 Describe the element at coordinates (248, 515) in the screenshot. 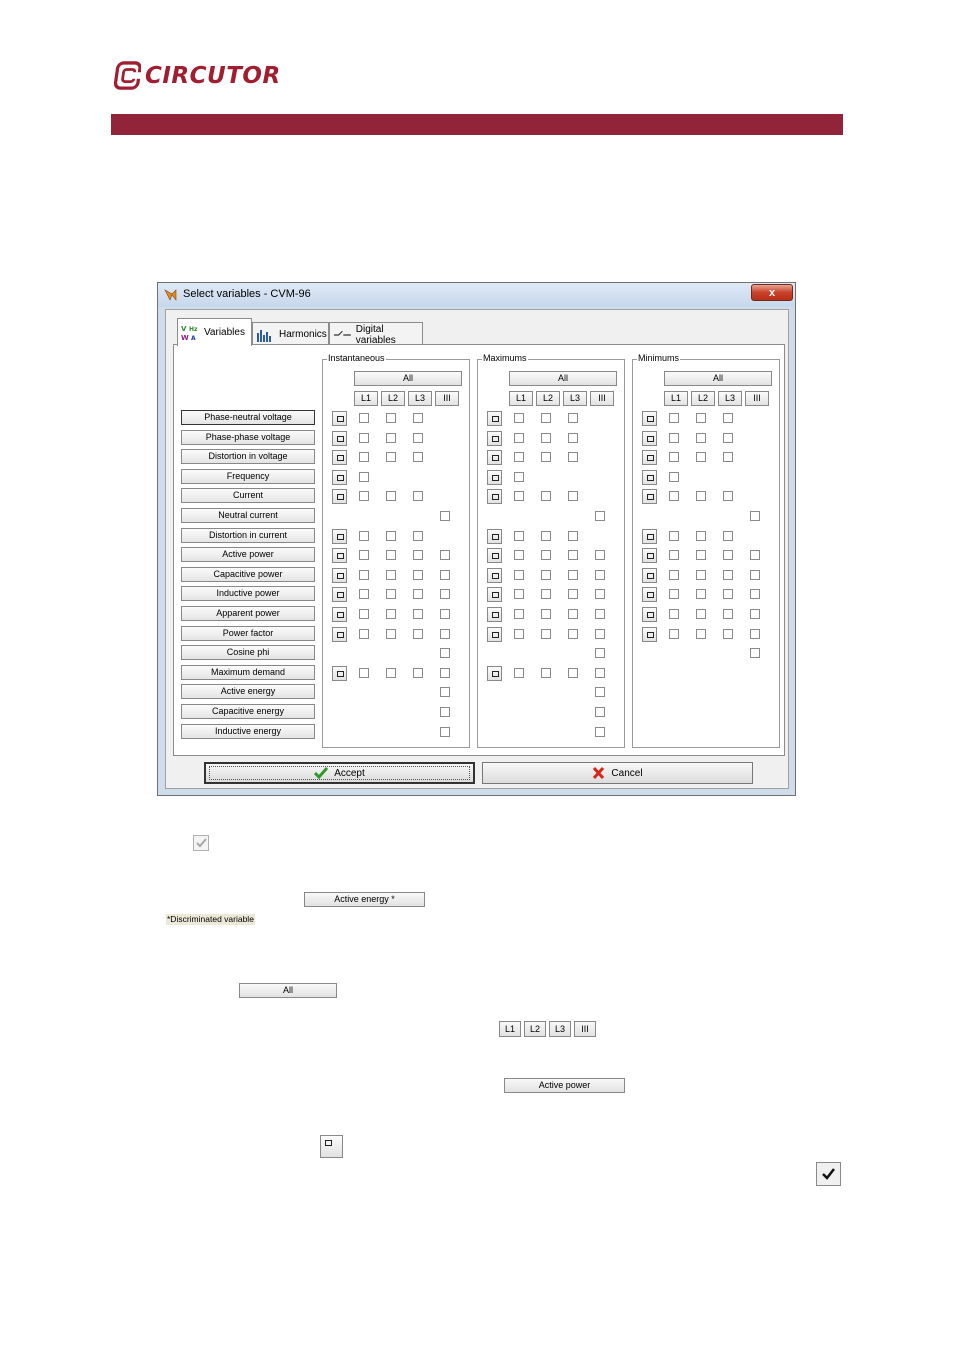

I see `variable-button: Neutral current` at that location.